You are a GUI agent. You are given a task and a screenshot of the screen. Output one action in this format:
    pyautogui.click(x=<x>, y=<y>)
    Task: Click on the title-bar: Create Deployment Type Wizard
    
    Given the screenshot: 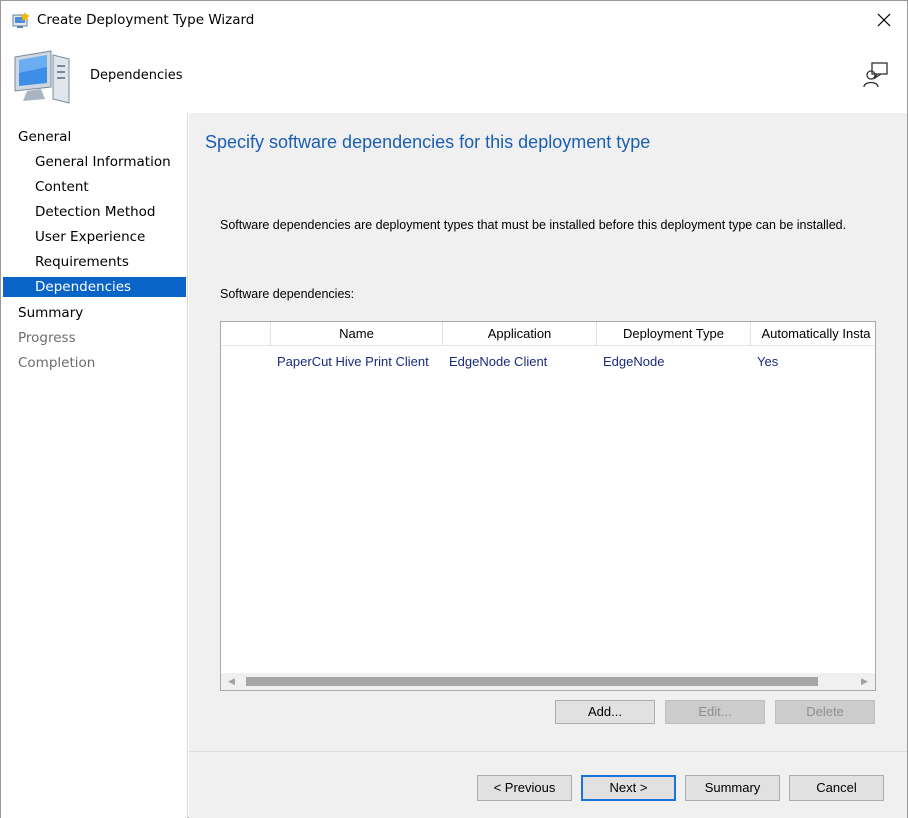 What is the action you would take?
    pyautogui.click(x=454, y=20)
    